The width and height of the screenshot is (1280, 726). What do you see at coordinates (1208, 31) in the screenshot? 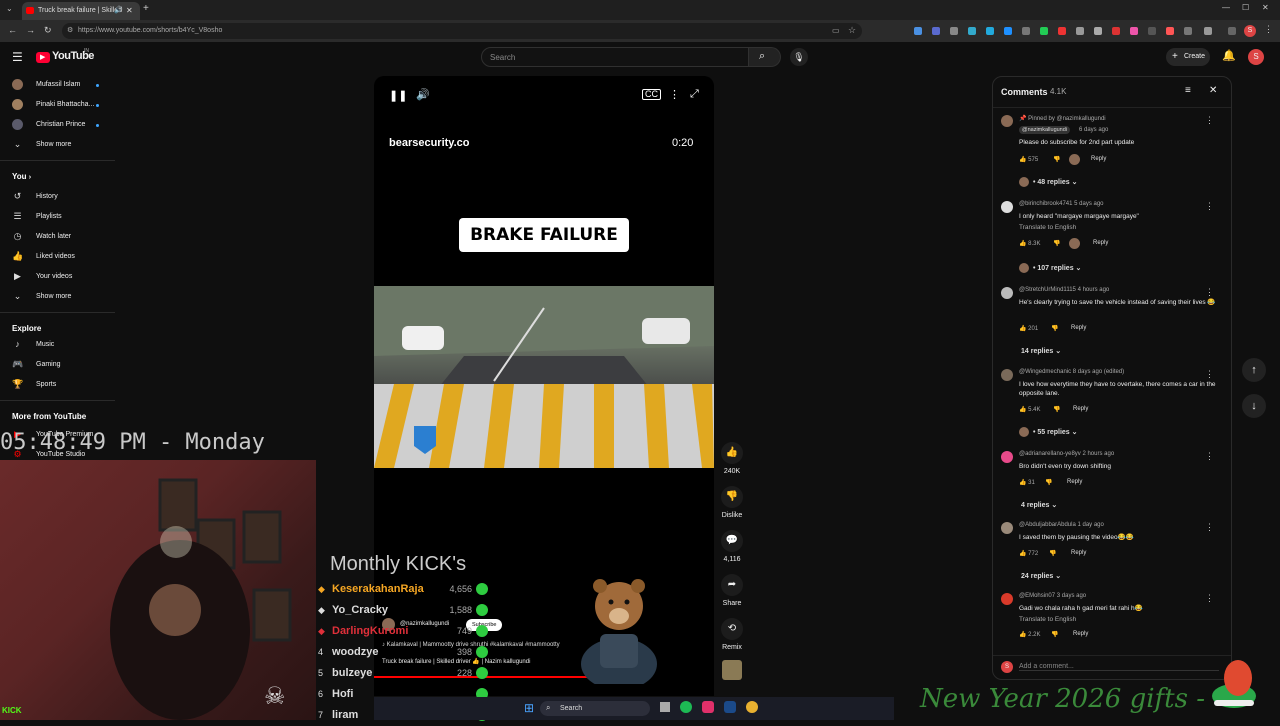
I see `extensions-puzzle-icon` at bounding box center [1208, 31].